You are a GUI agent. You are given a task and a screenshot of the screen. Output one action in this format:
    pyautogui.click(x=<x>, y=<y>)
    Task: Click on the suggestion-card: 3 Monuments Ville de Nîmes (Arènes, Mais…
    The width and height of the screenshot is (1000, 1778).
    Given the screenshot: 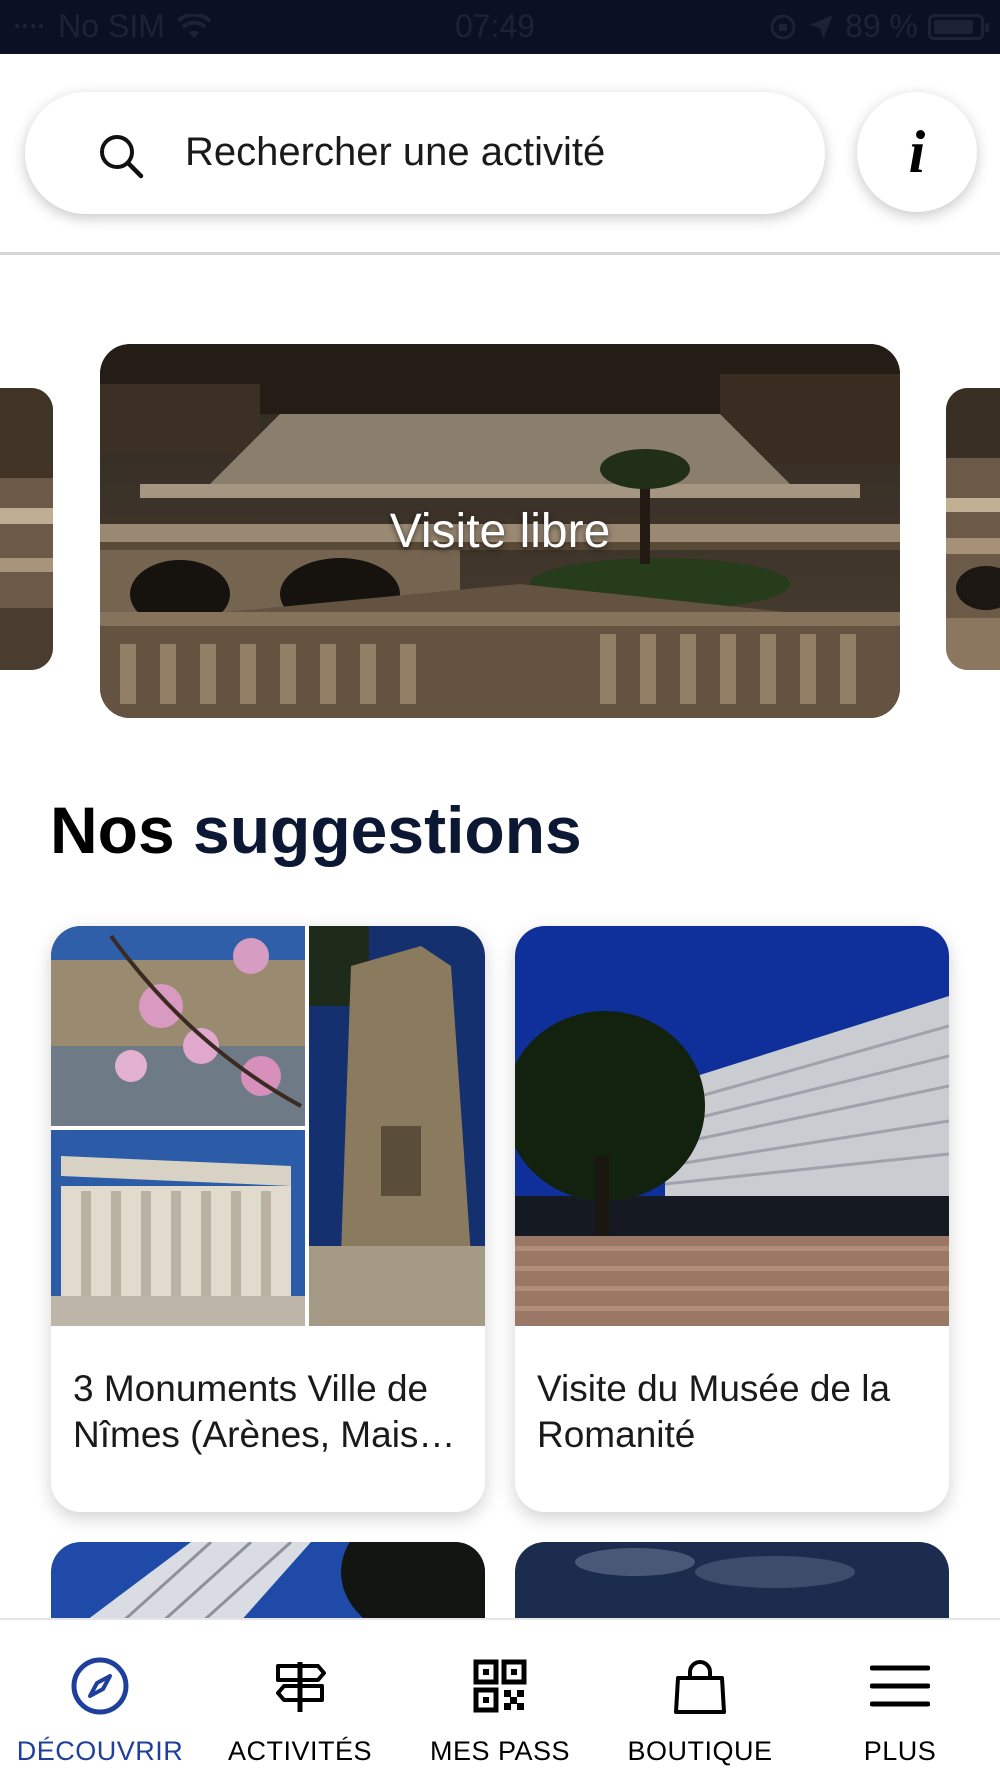 What is the action you would take?
    pyautogui.click(x=268, y=1219)
    